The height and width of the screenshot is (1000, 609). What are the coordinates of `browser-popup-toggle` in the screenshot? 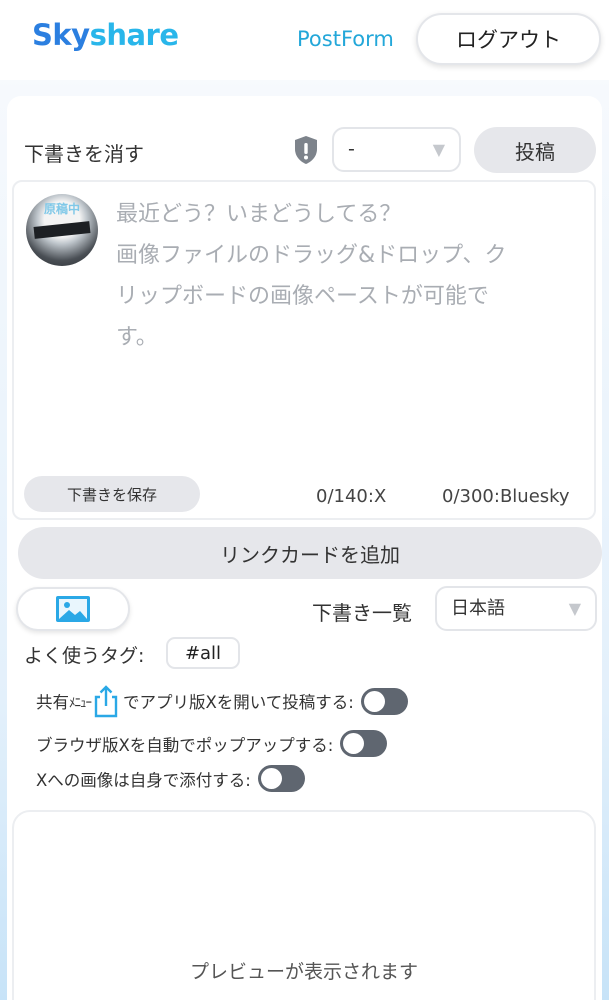 It's located at (364, 743).